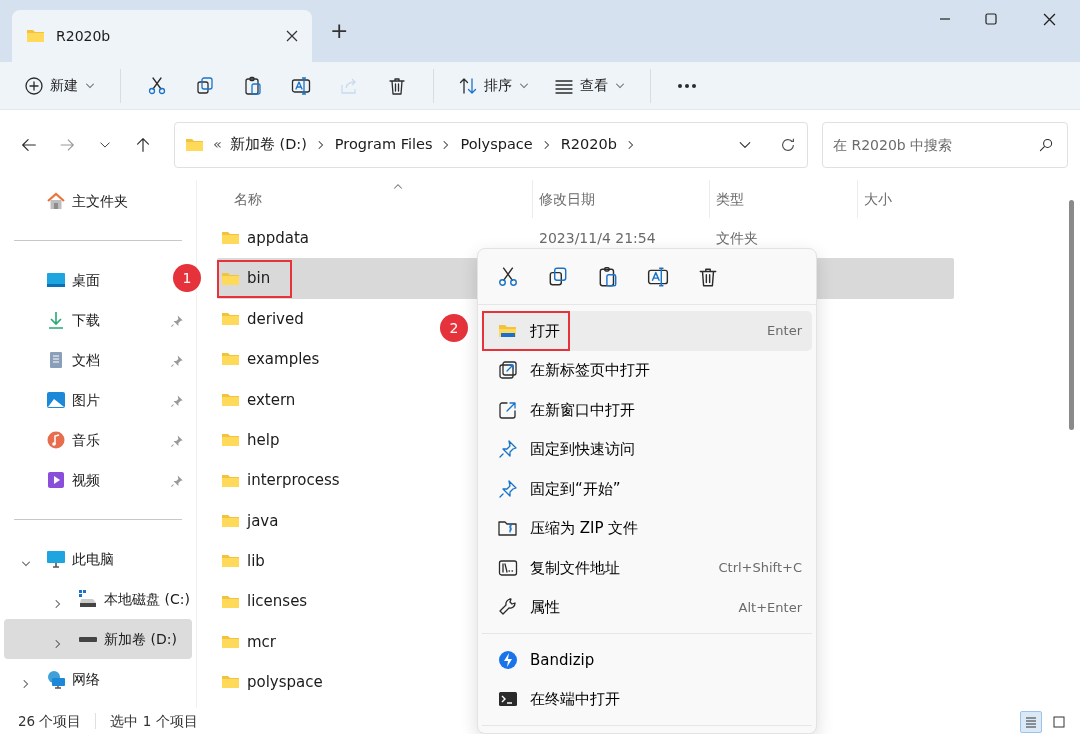  Describe the element at coordinates (454, 328) in the screenshot. I see `step-marker: 2` at that location.